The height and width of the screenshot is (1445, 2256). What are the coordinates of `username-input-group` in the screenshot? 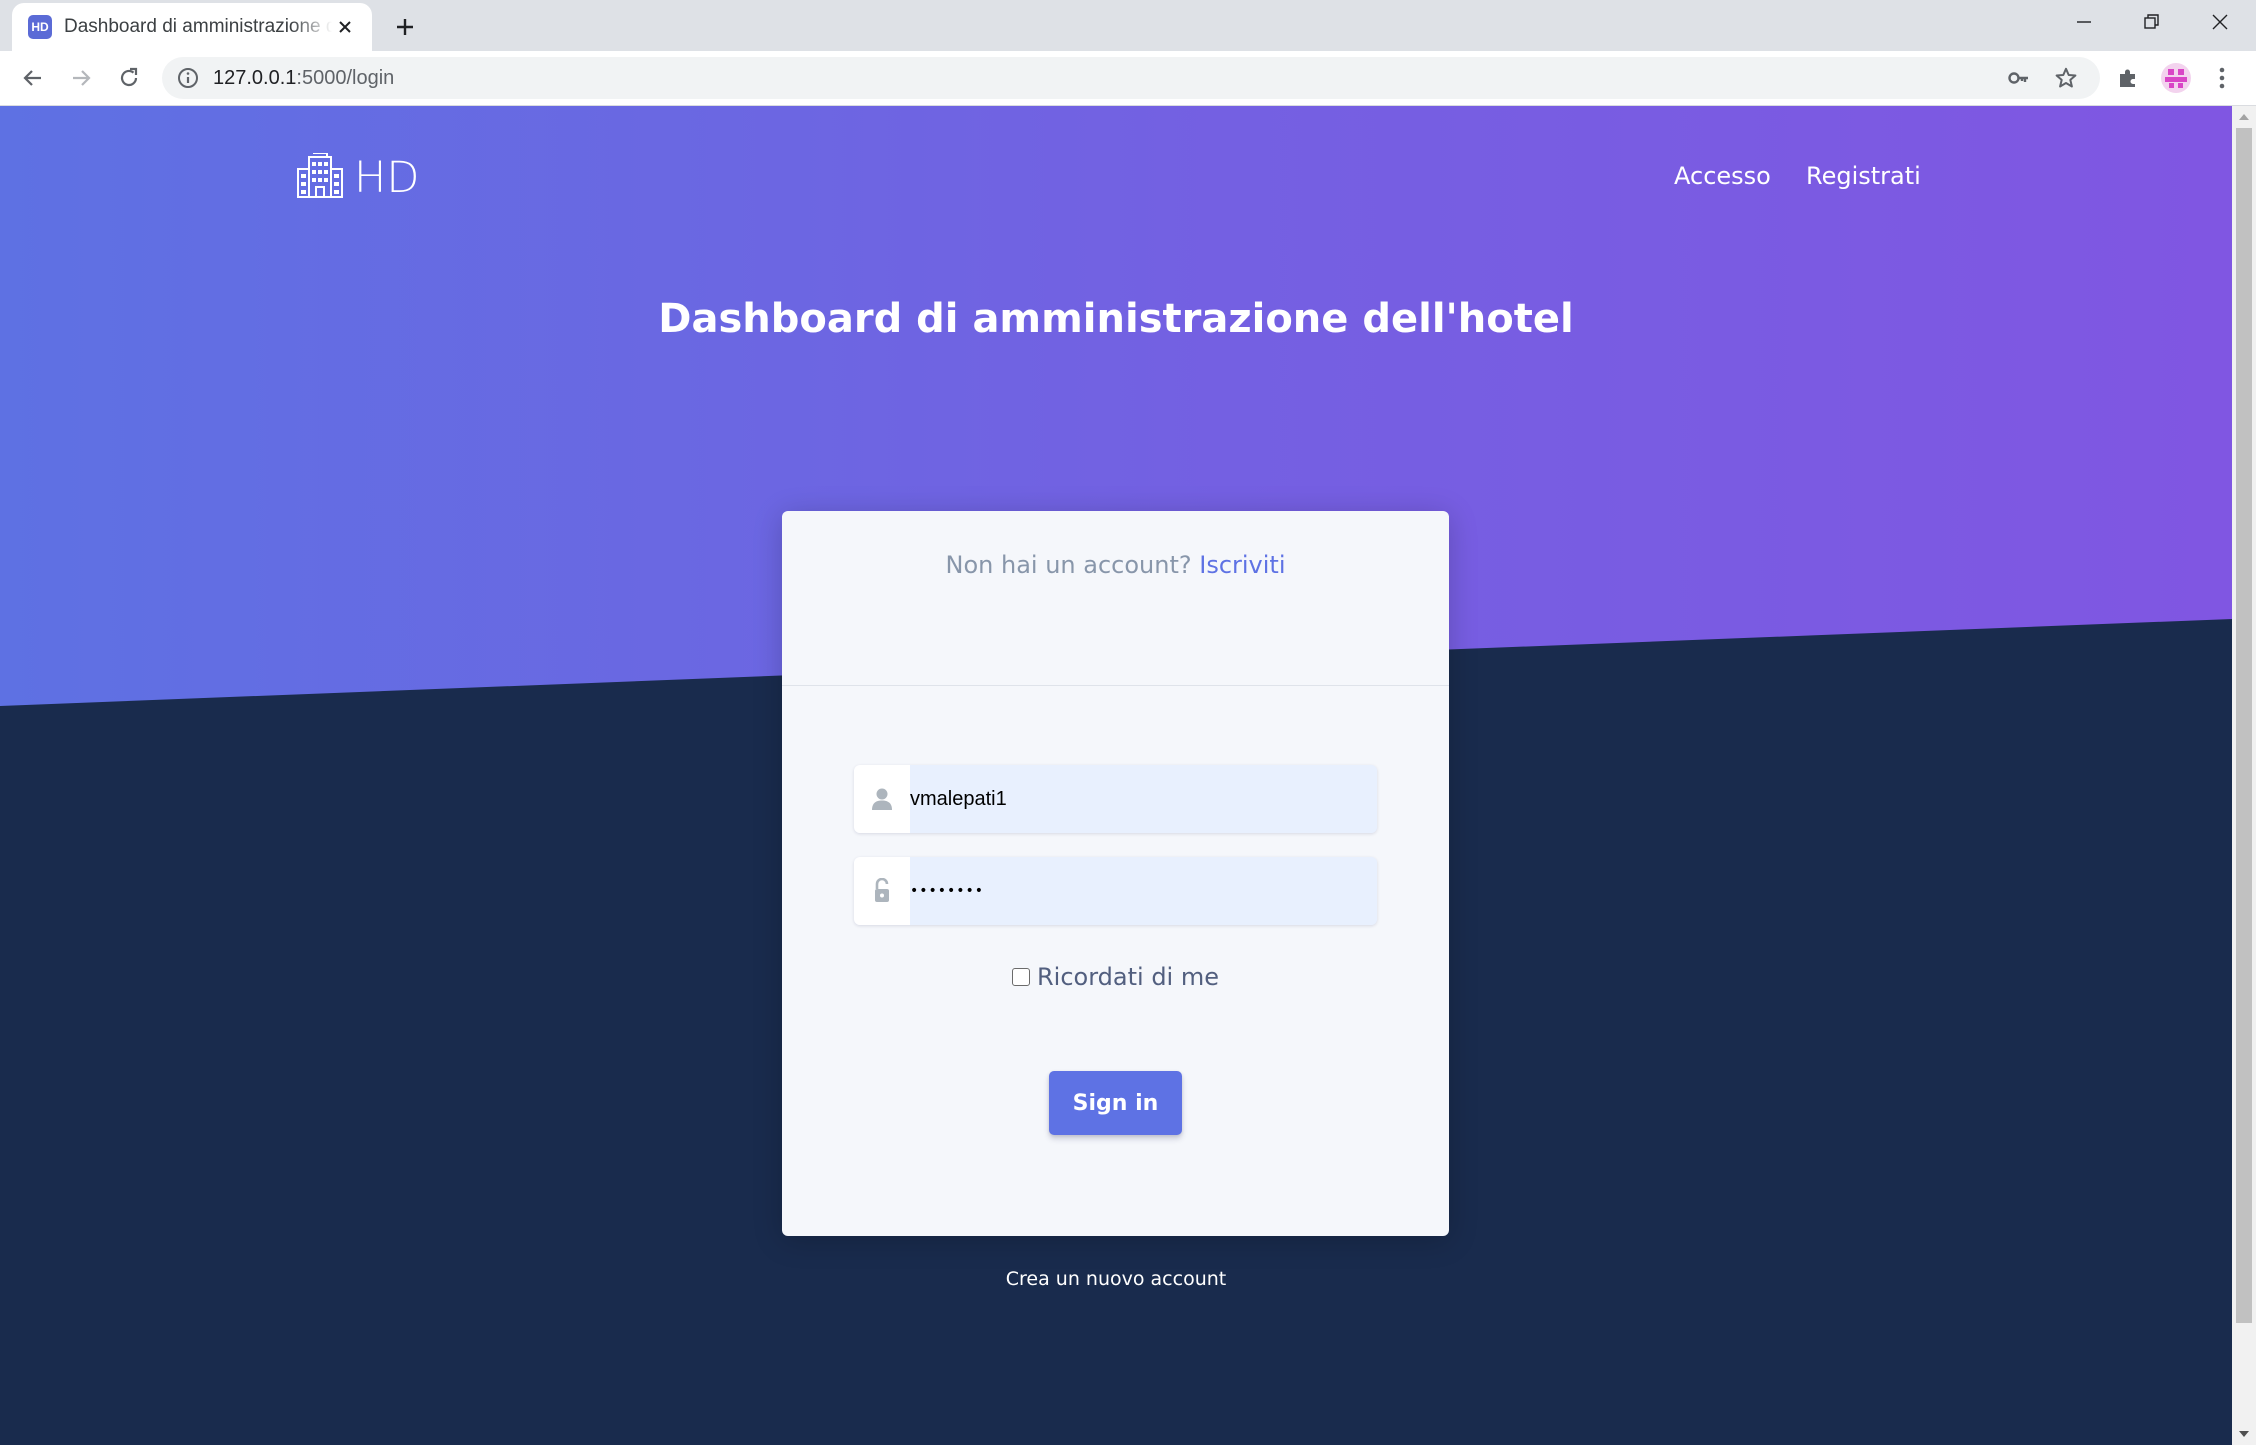 It's located at (1115, 799).